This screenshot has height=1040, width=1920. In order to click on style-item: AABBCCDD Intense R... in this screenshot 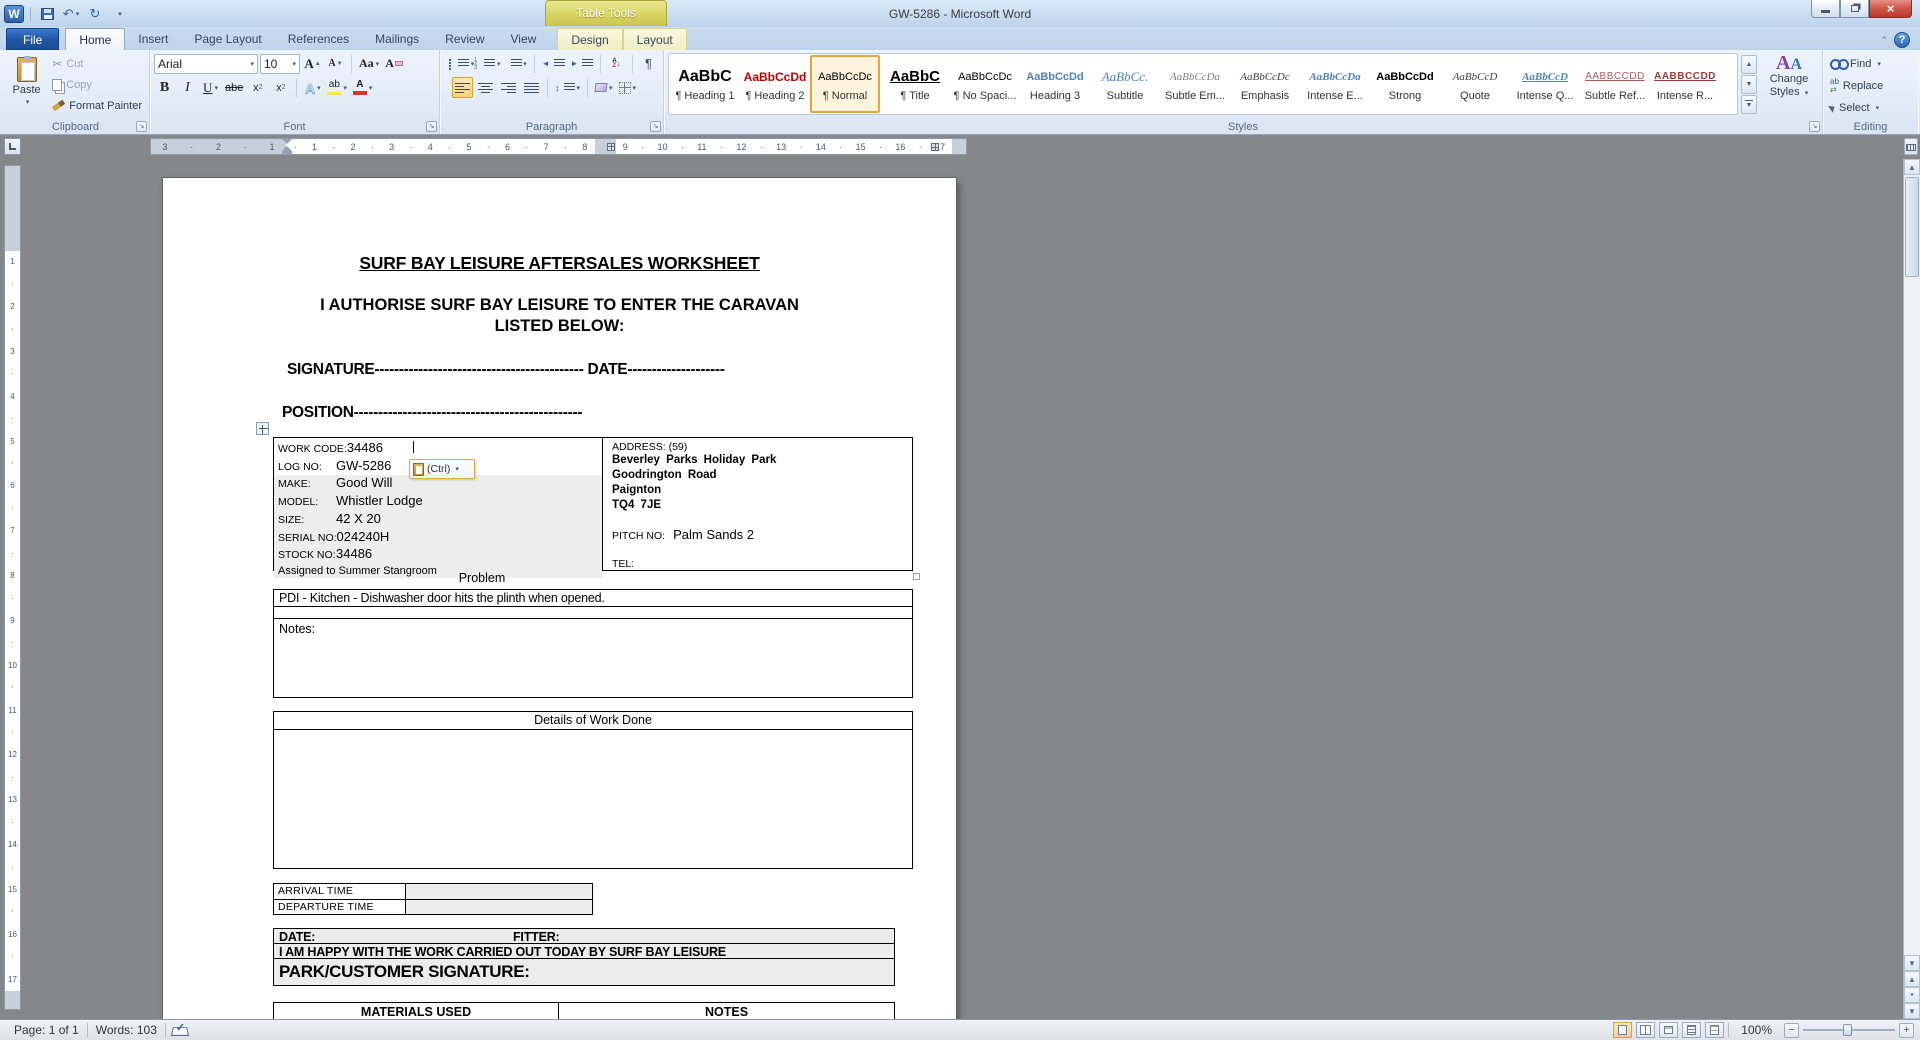, I will do `click(1685, 84)`.